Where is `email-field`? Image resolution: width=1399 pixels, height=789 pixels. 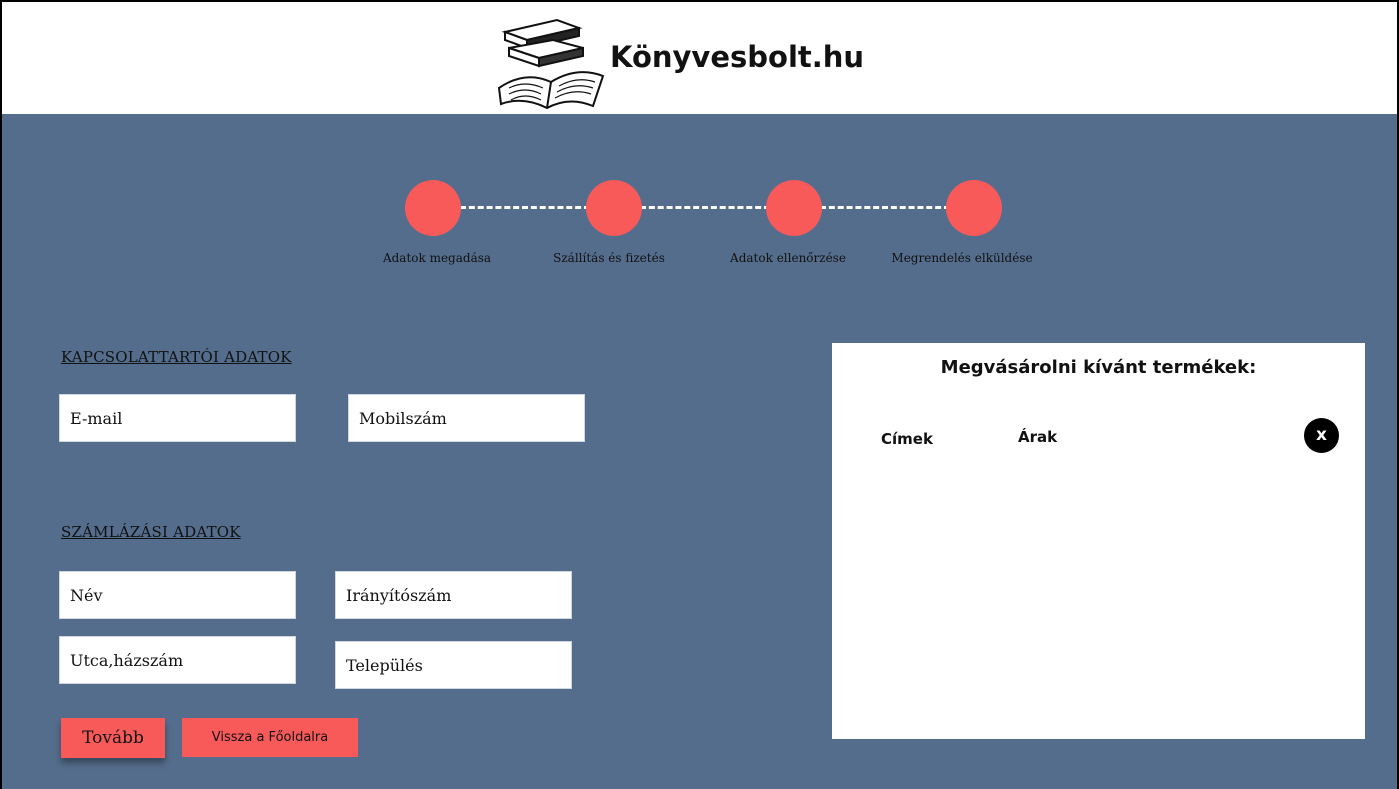 email-field is located at coordinates (177, 418).